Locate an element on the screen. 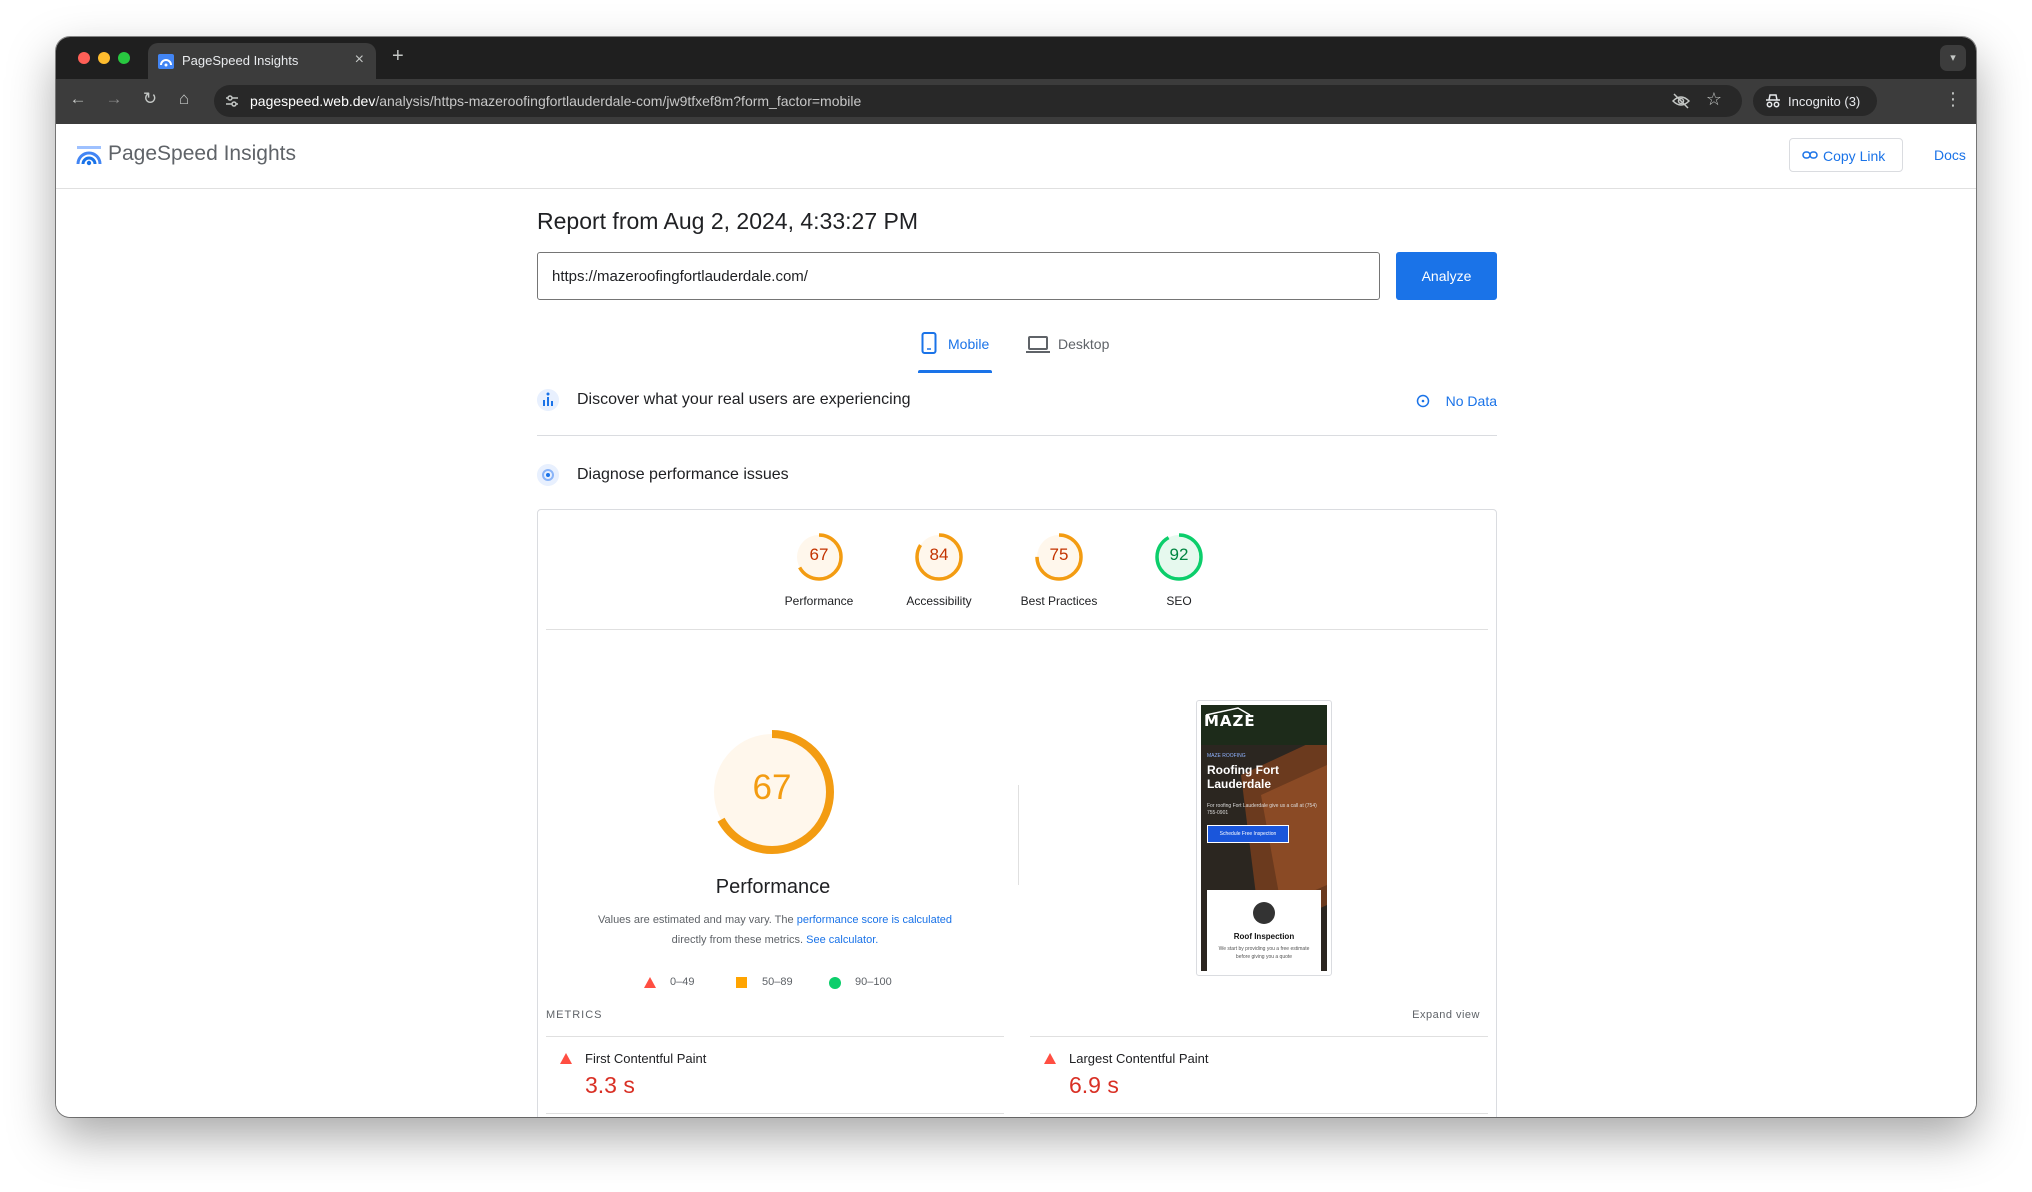 The width and height of the screenshot is (2032, 1192). roof-logo-icon is located at coordinates (1228, 711).